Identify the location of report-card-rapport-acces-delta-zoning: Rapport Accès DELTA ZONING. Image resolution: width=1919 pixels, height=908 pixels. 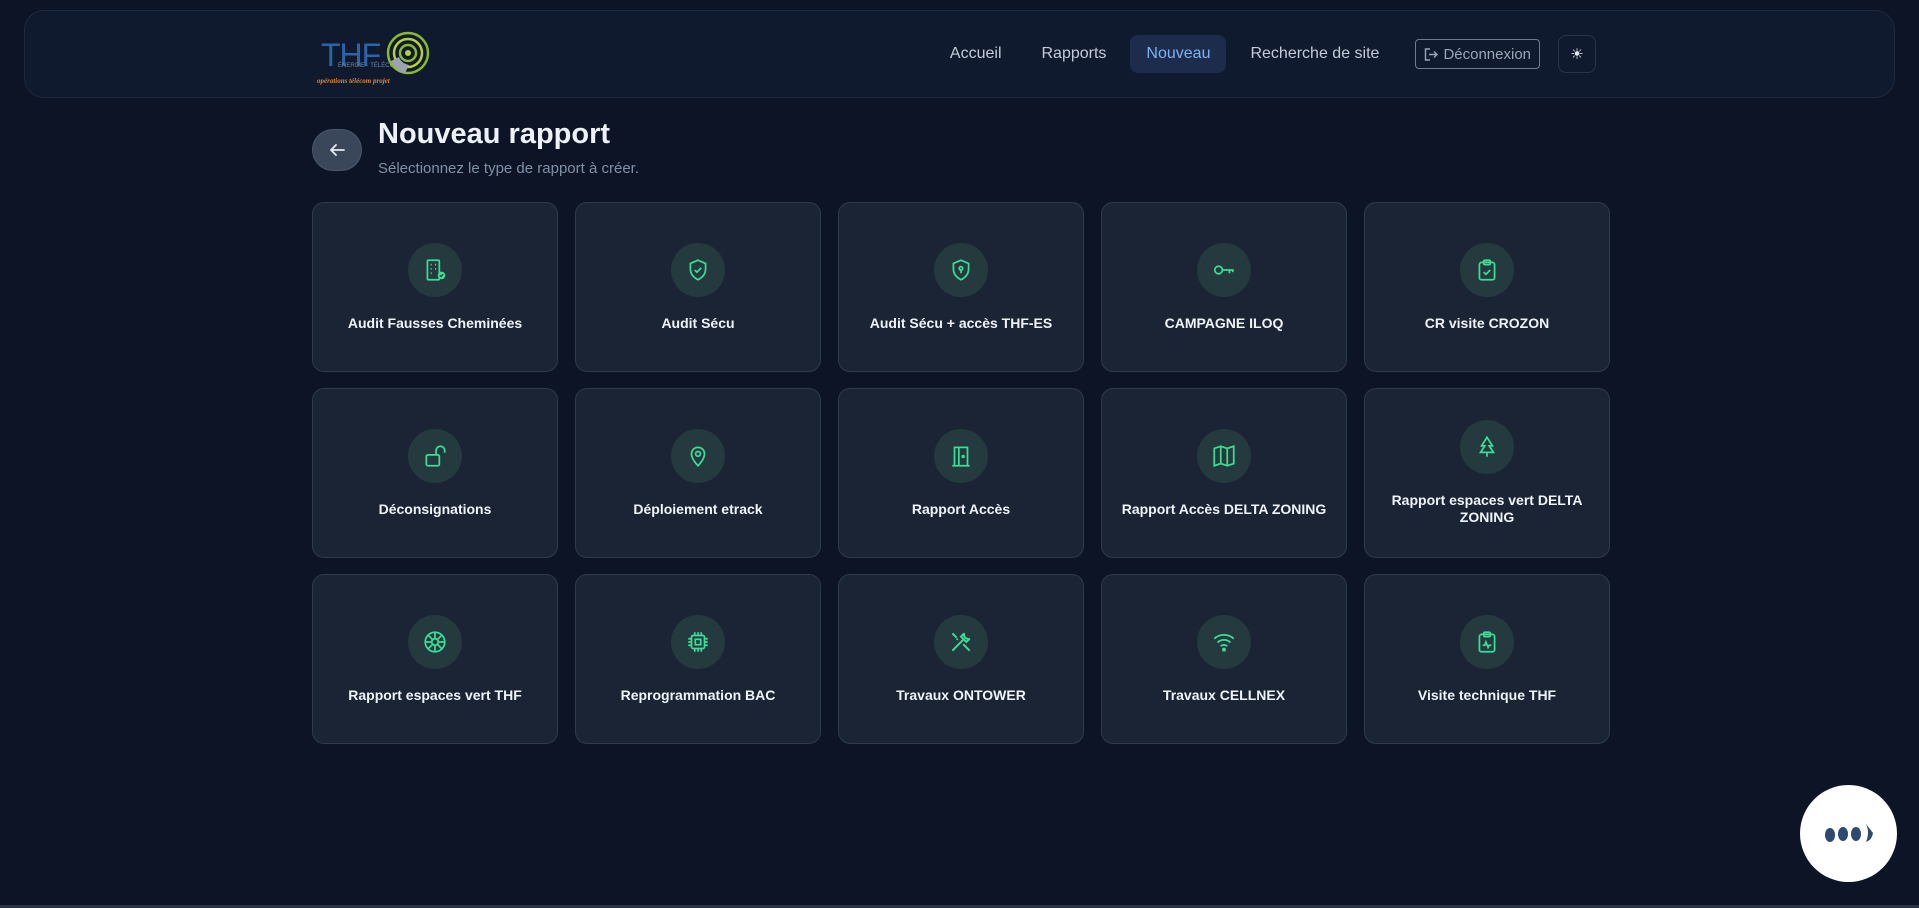
(1224, 473).